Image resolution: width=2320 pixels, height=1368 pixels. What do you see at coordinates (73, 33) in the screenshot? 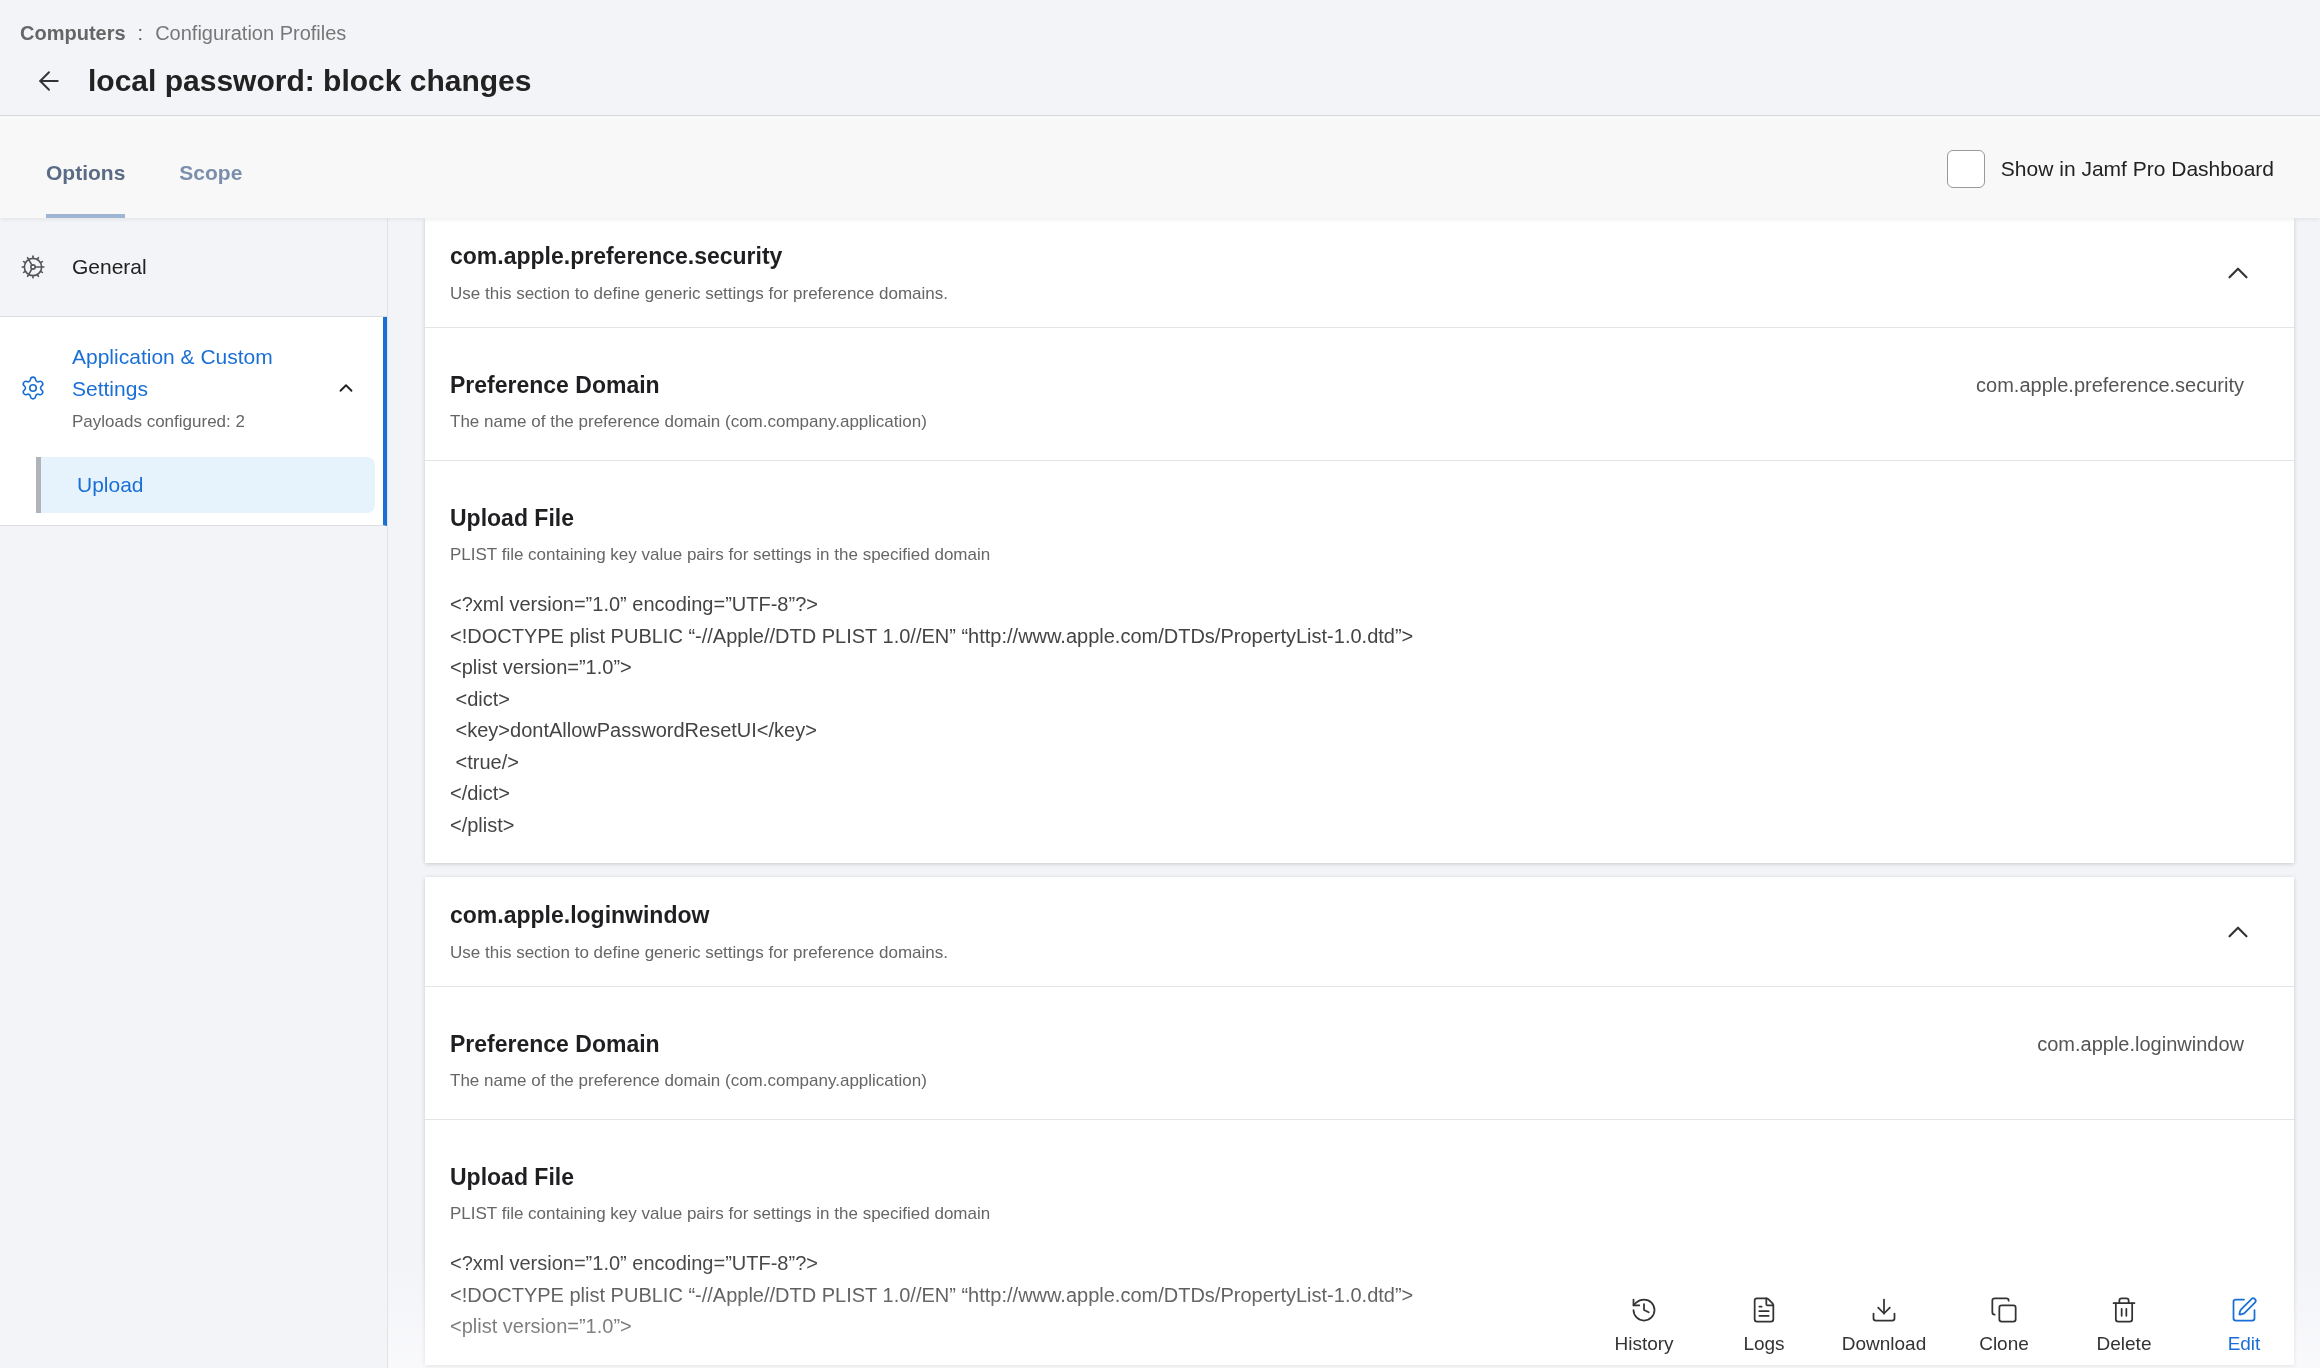
I see `breadcrumb-link: Computers` at bounding box center [73, 33].